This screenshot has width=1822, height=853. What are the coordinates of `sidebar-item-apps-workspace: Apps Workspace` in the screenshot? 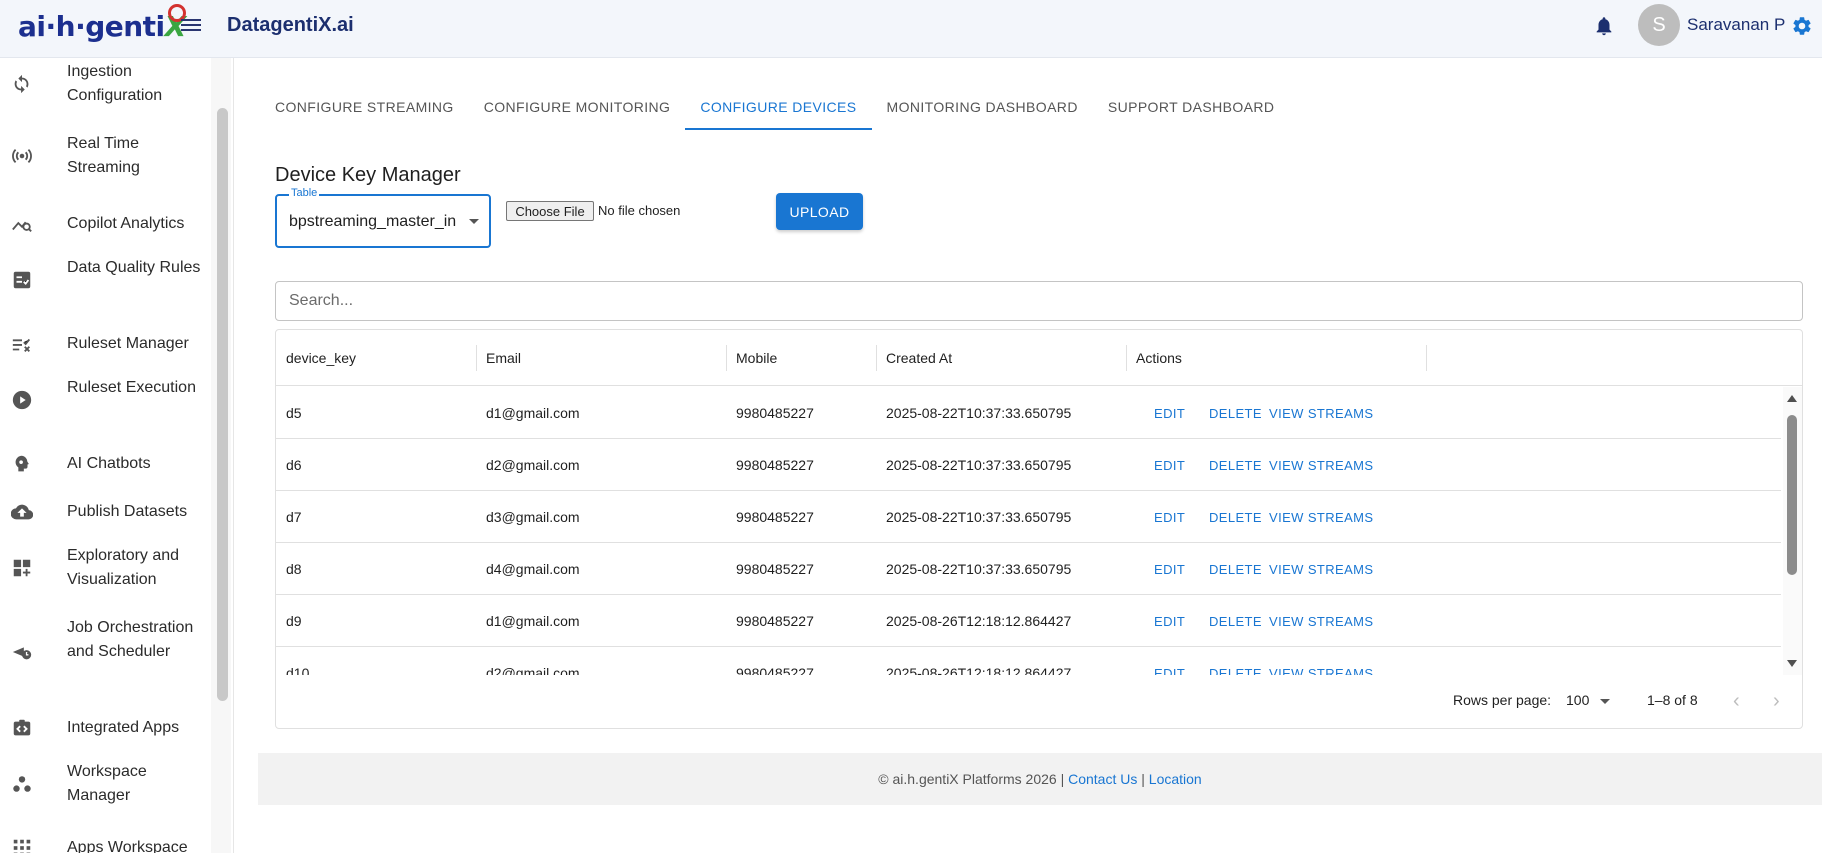 It's located at (105, 842).